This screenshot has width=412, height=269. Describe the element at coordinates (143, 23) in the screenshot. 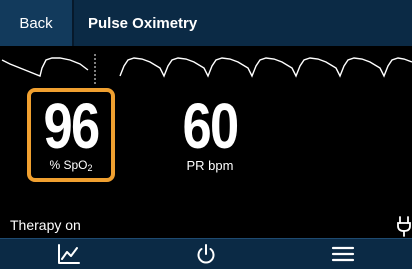

I see `page-title: Pulse Oximetry` at that location.